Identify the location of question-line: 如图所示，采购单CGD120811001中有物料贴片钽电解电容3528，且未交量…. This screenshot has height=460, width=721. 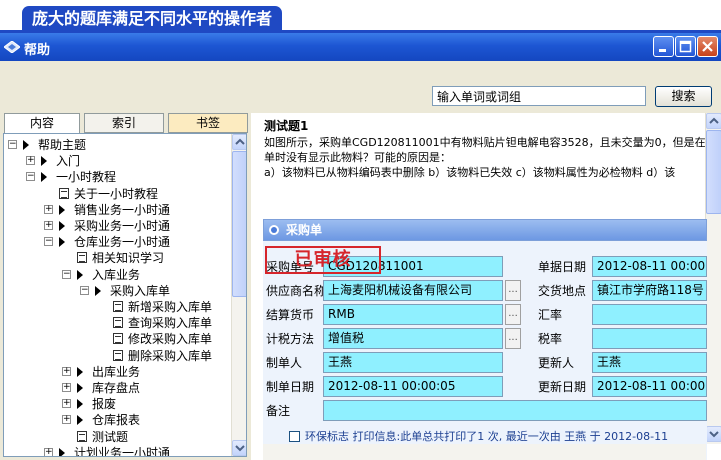
(485, 142).